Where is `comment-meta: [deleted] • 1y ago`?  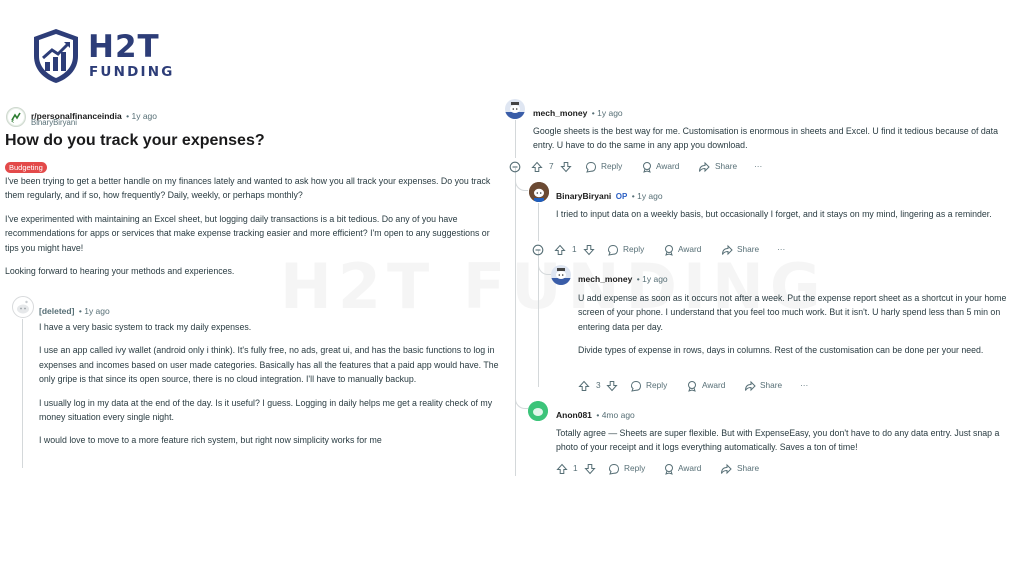
comment-meta: [deleted] • 1y ago is located at coordinates (74, 310).